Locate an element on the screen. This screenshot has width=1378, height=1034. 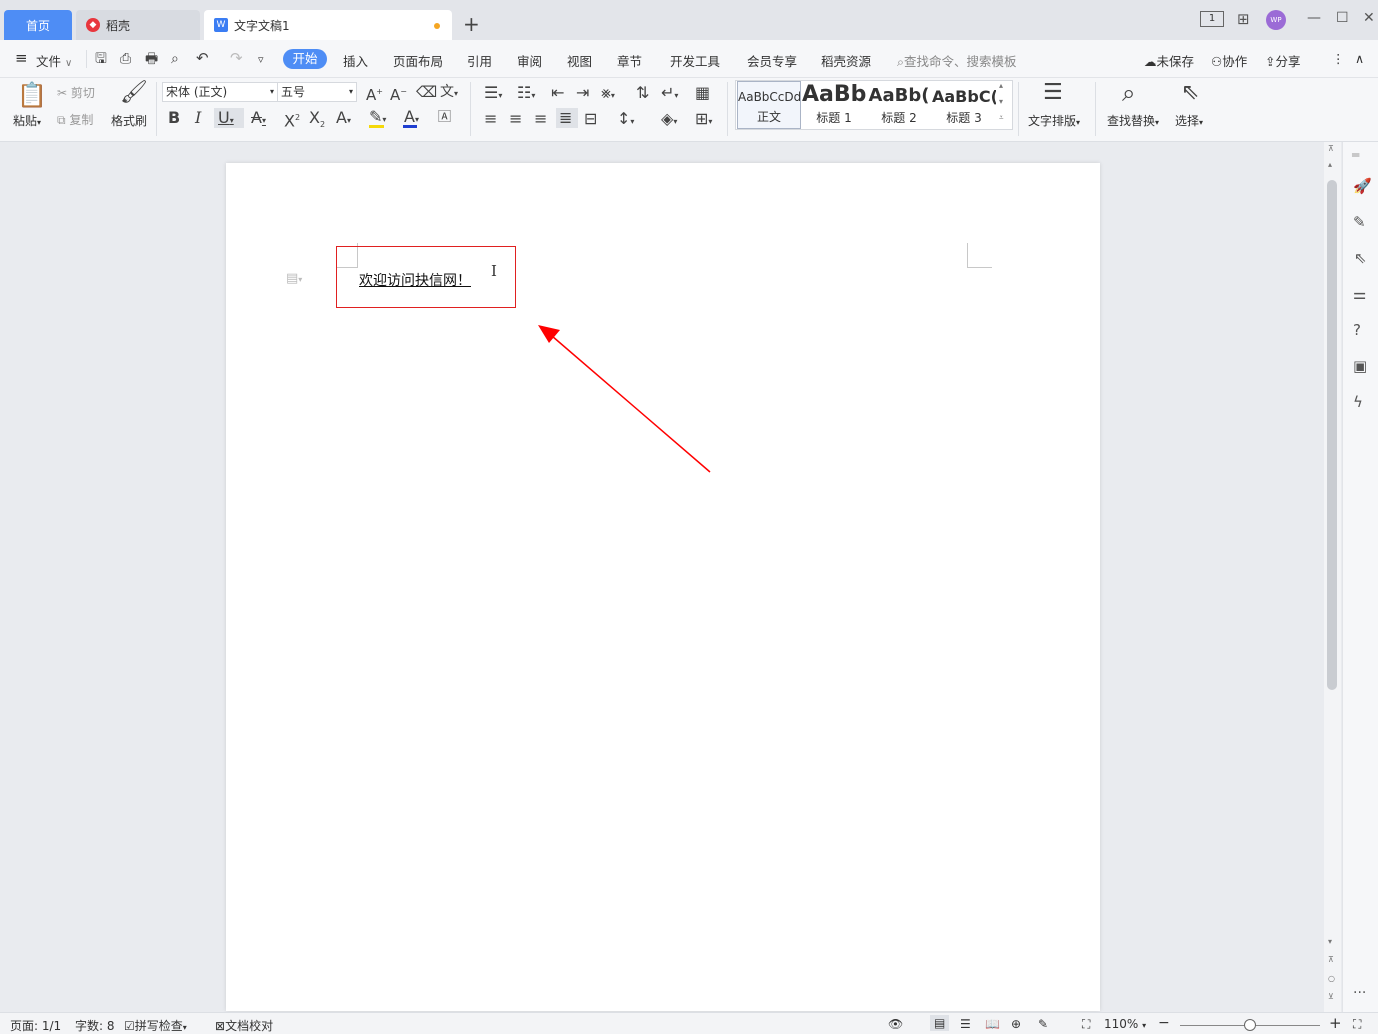
text-layout-button: 文字排版▾ is located at coordinates (1054, 120).